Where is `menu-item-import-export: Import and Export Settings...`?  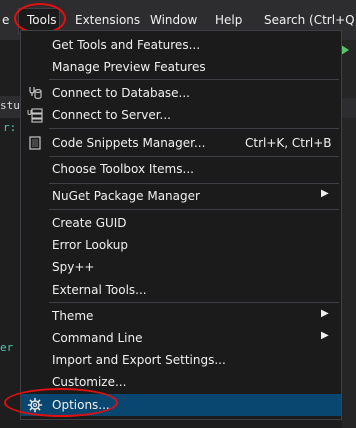 menu-item-import-export: Import and Export Settings... is located at coordinates (181, 360).